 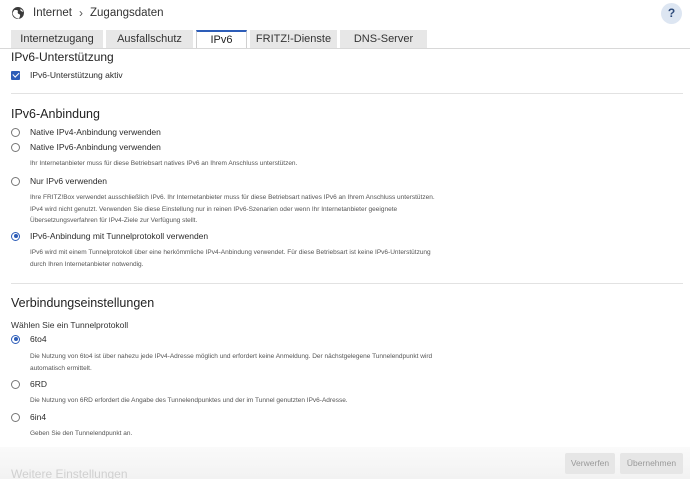 What do you see at coordinates (52, 13) in the screenshot?
I see `breadcrumb-internet: Internet` at bounding box center [52, 13].